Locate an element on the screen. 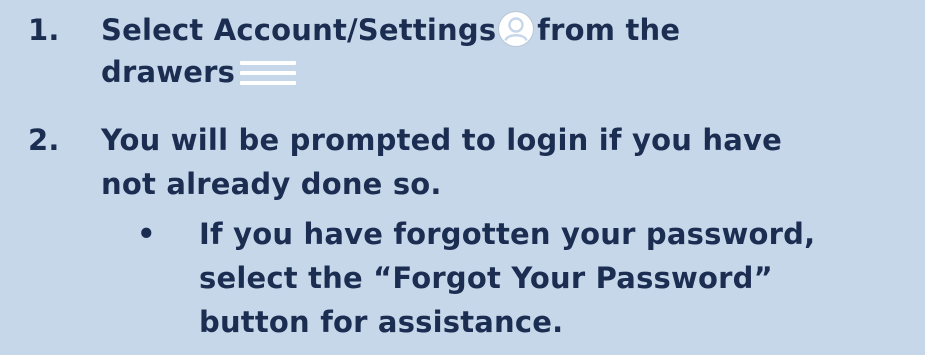  bullet-line-2: select the “Forgot Your Password” is located at coordinates (486, 278).